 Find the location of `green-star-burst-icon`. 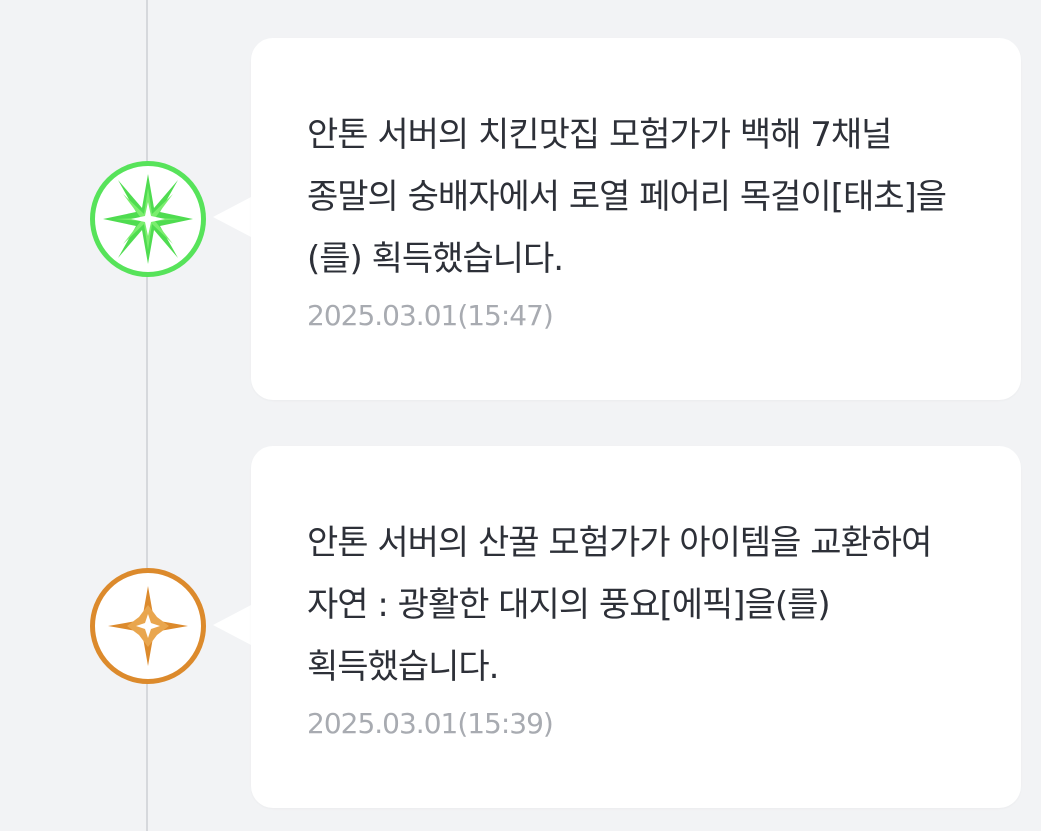

green-star-burst-icon is located at coordinates (148, 219).